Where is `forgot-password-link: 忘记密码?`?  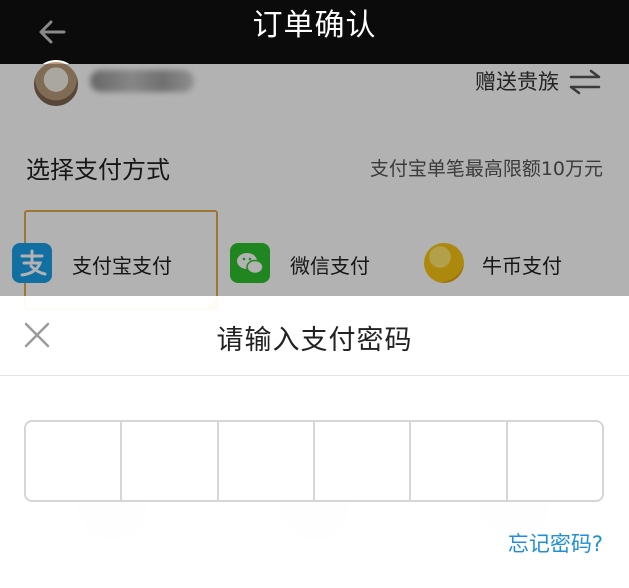
forgot-password-link: 忘记密码? is located at coordinates (555, 543).